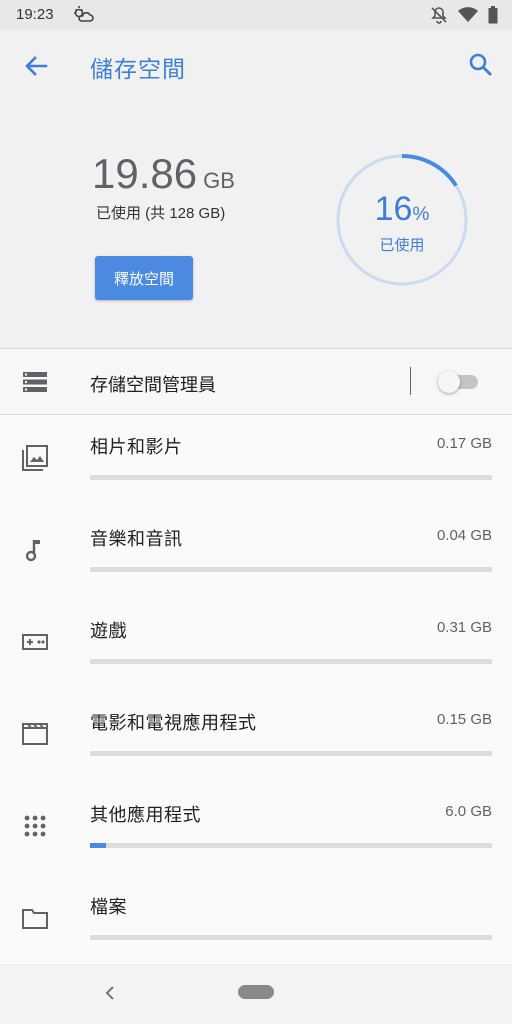  Describe the element at coordinates (144, 278) in the screenshot. I see `free-up-space-button: 釋放空間` at that location.